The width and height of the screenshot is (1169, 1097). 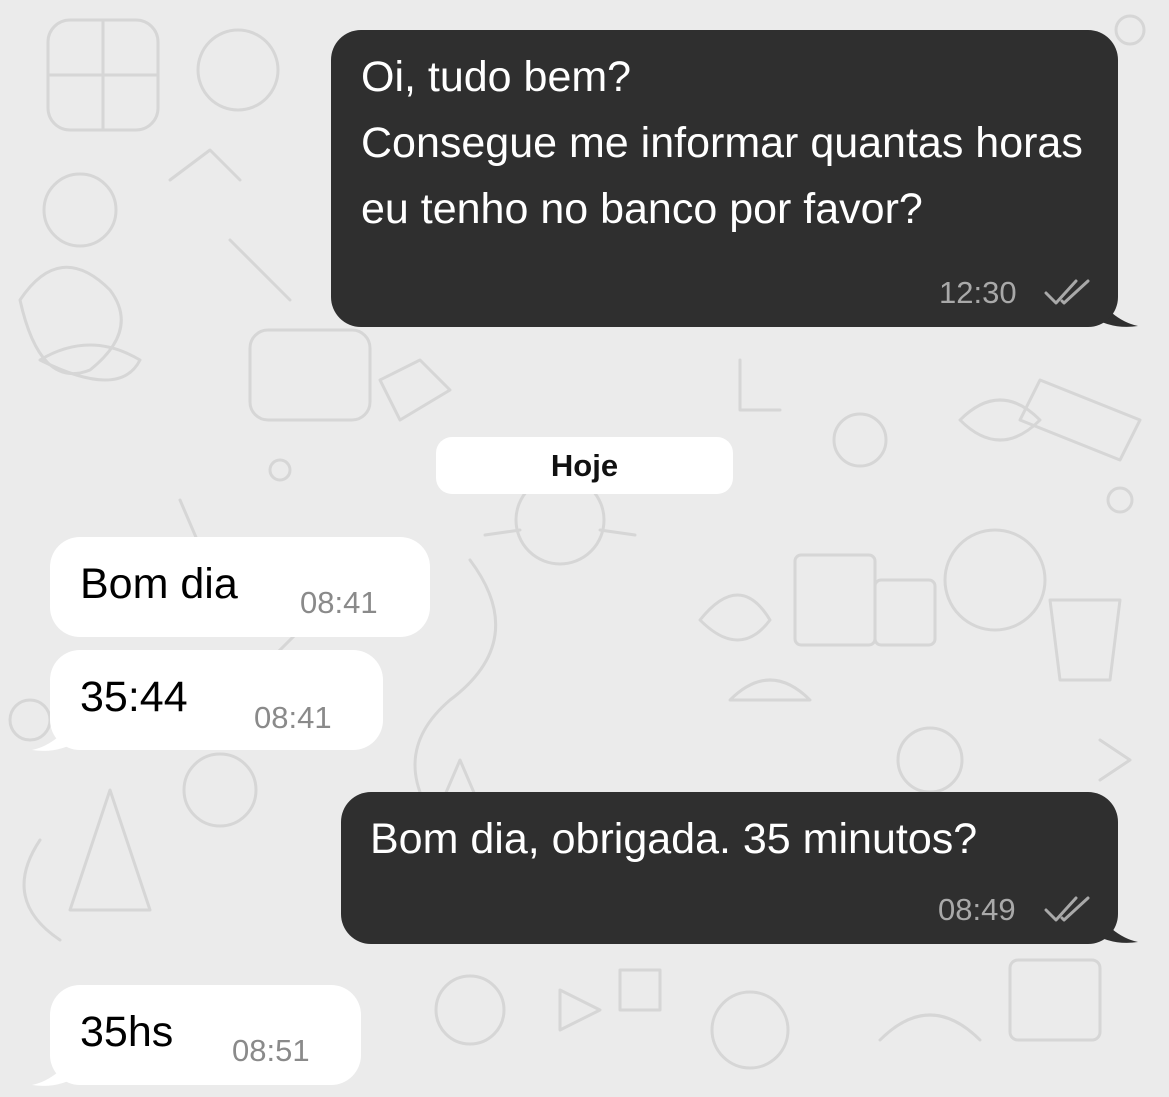 I want to click on message-text: 35hs, so click(x=127, y=1032).